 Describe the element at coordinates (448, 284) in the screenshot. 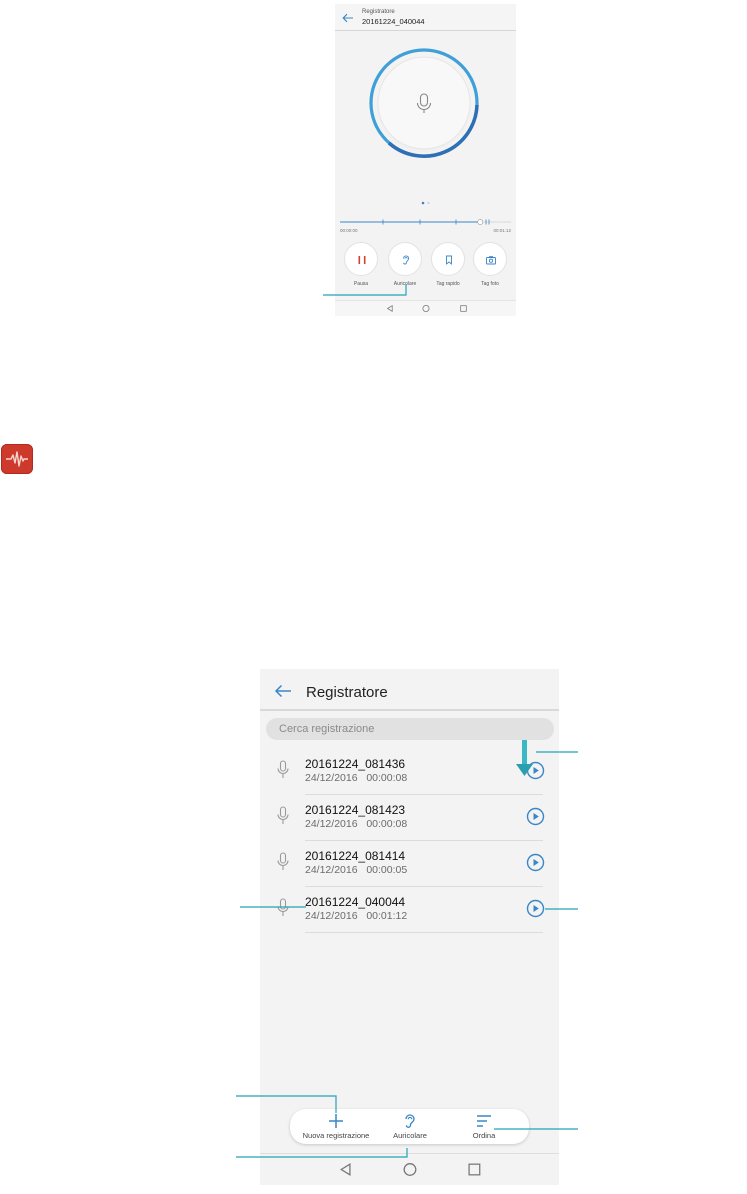

I see `quick-tag-label: Tag rapido` at that location.